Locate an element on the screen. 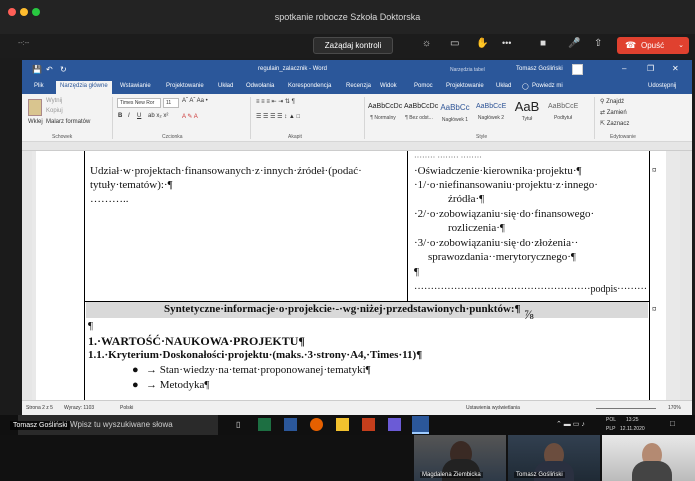 The height and width of the screenshot is (481, 695). bold-button: B is located at coordinates (120, 116).